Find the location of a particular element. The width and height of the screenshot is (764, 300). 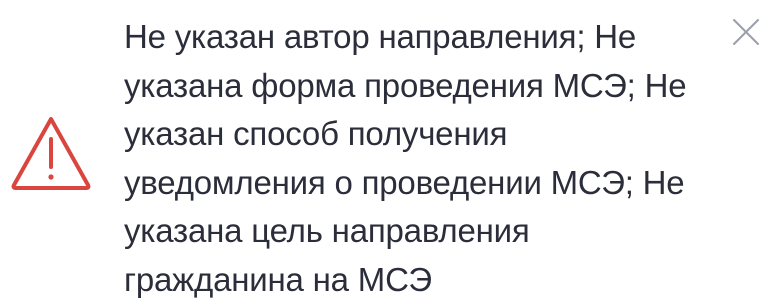

message-line: указан способ получения is located at coordinates (316, 133).